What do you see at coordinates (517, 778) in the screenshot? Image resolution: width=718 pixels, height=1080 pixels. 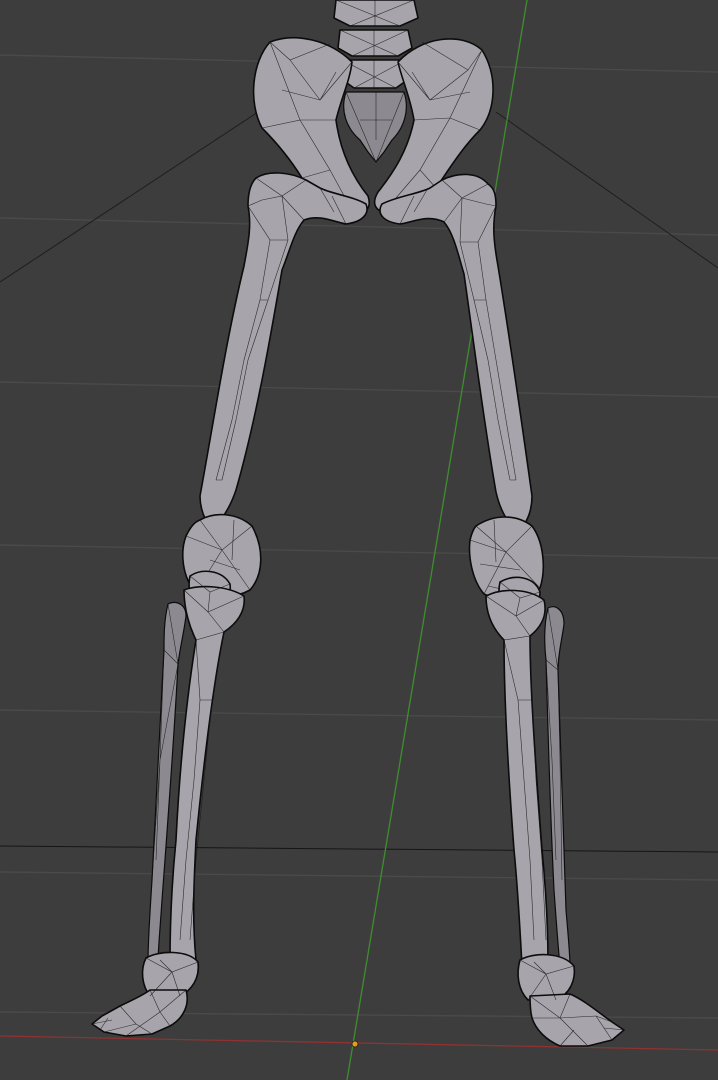 I see `right-tibia` at bounding box center [517, 778].